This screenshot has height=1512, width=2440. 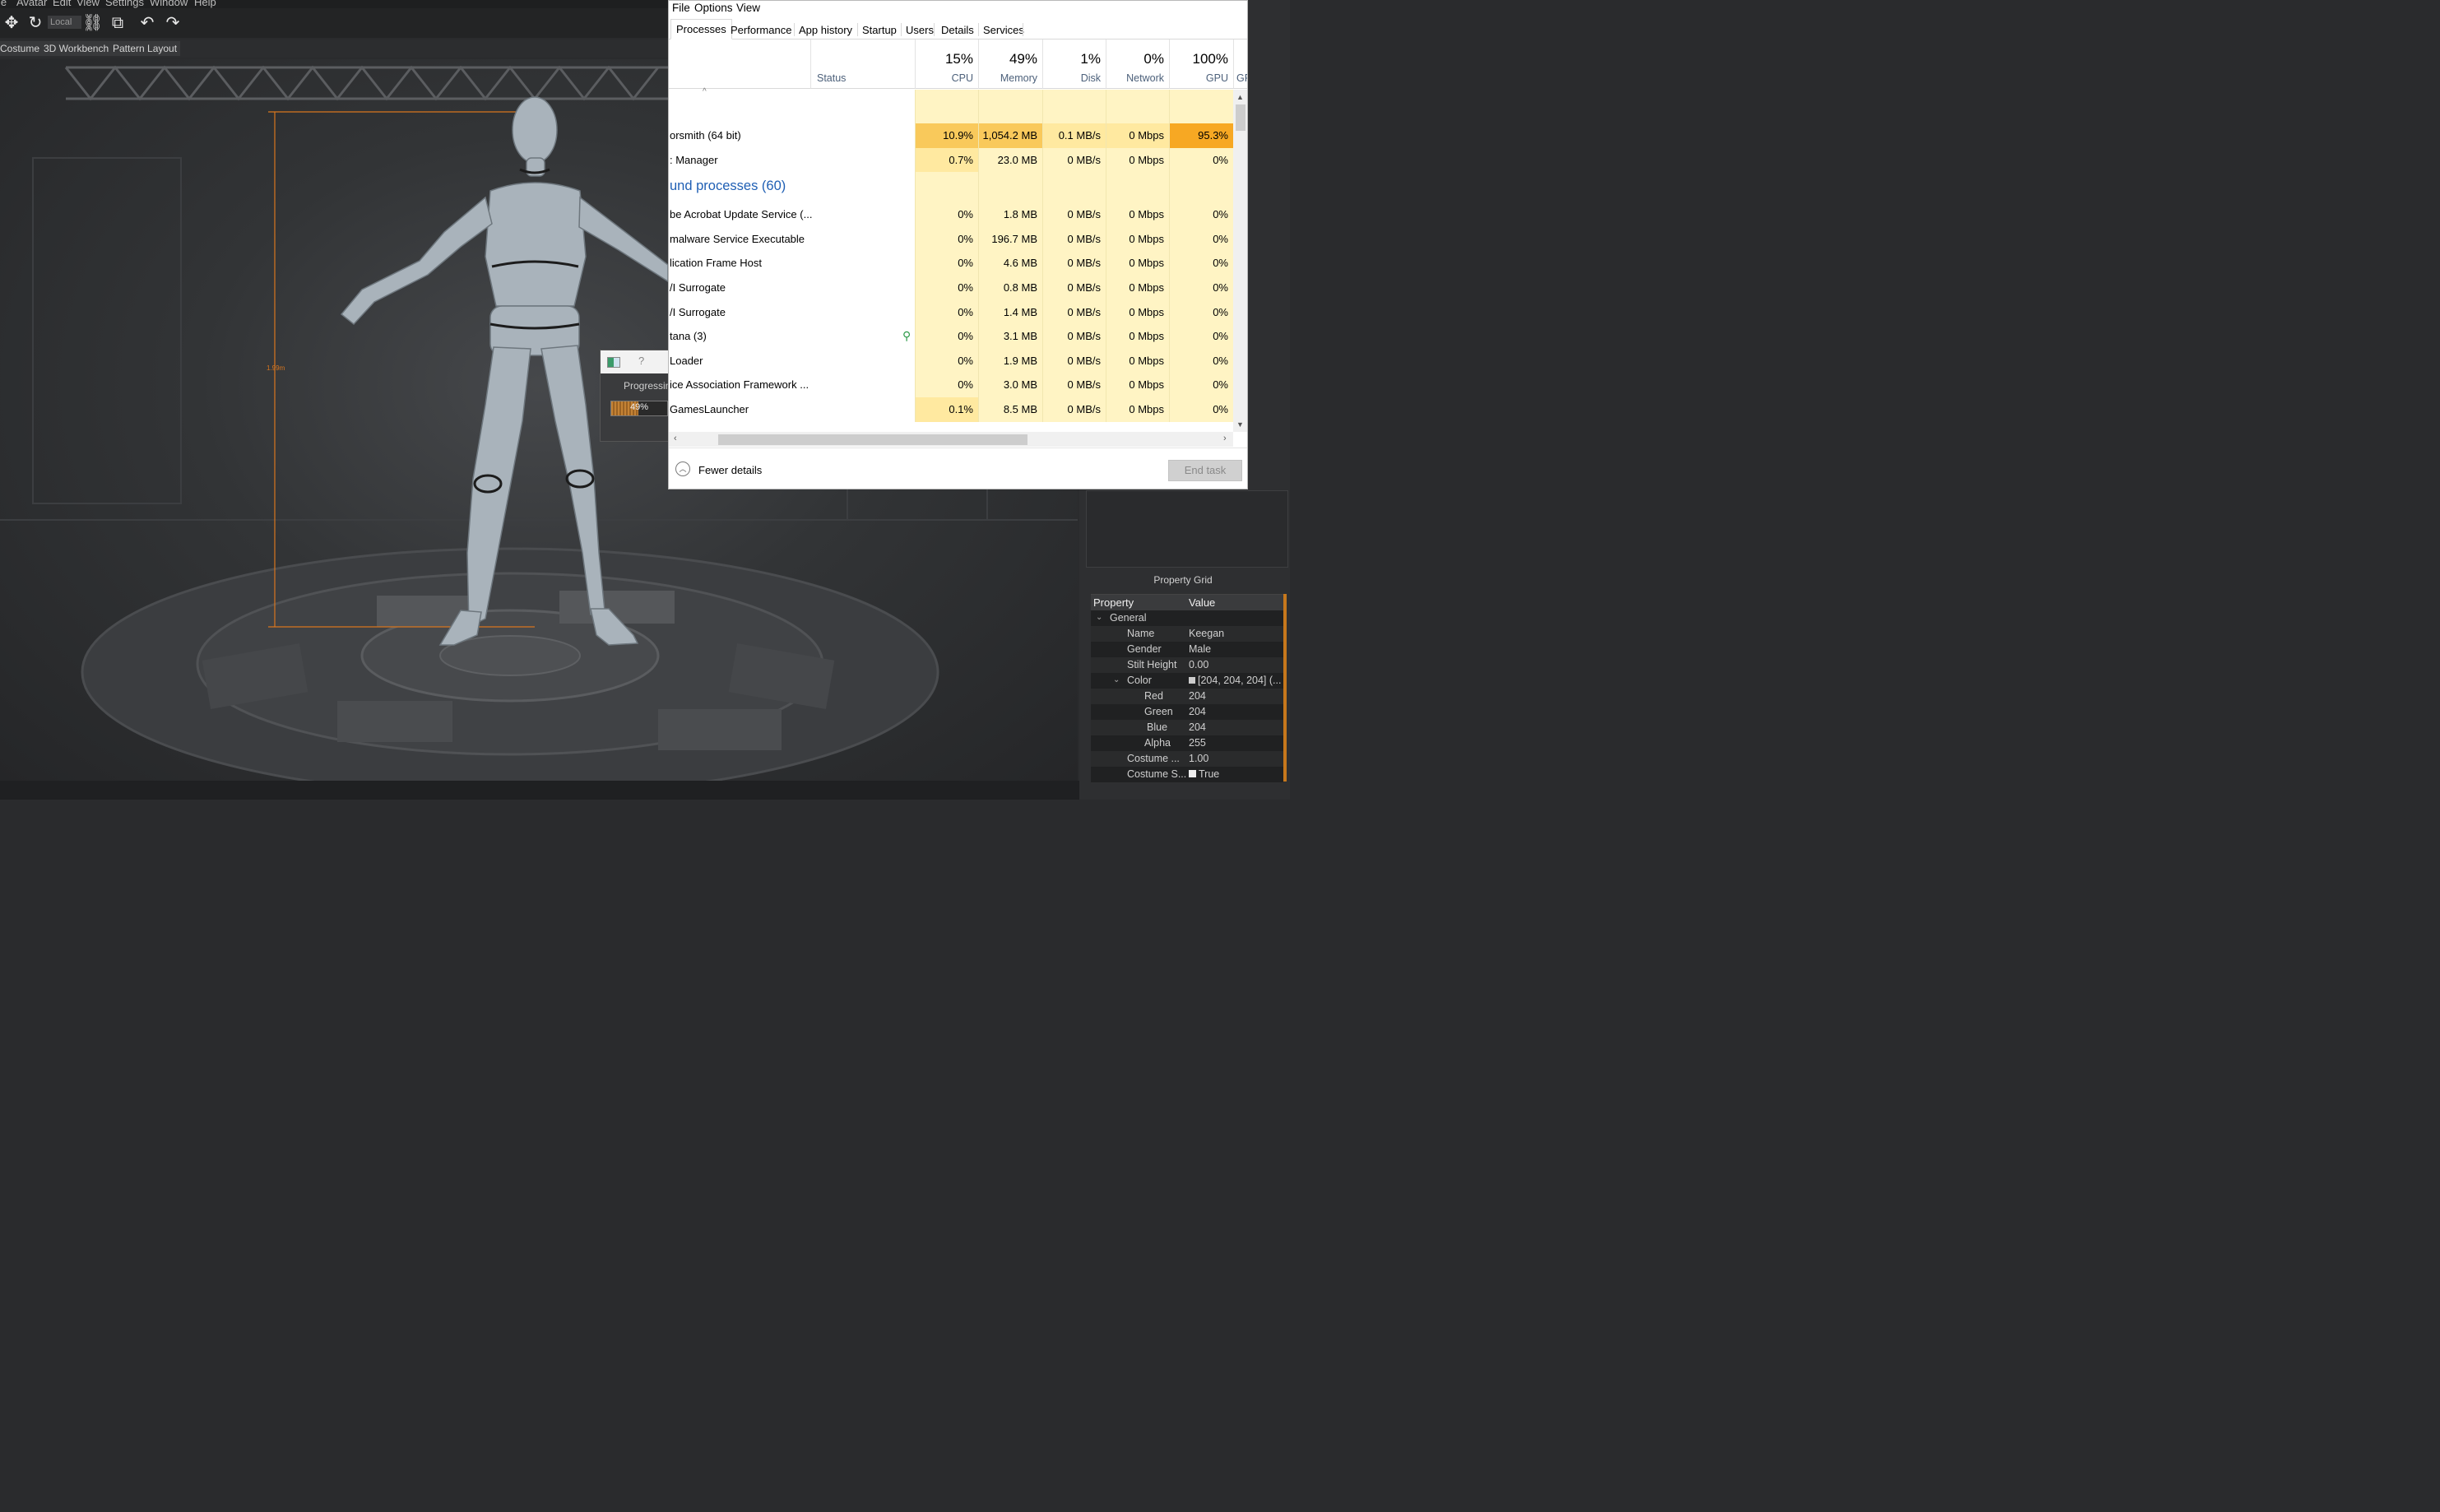 What do you see at coordinates (1187, 634) in the screenshot?
I see `prop-row-name: Name Keegan` at bounding box center [1187, 634].